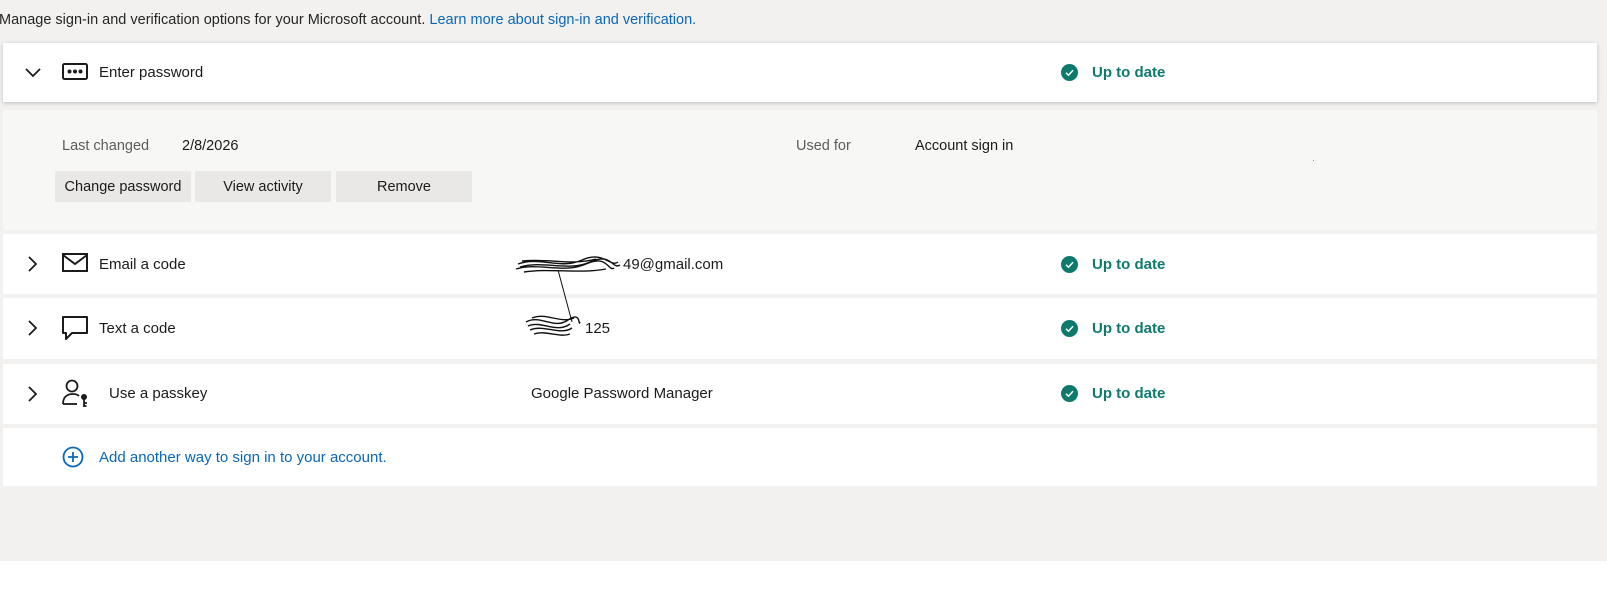 This screenshot has width=1607, height=605. What do you see at coordinates (800, 72) in the screenshot?
I see `method-row-password: Enter password Up to date` at bounding box center [800, 72].